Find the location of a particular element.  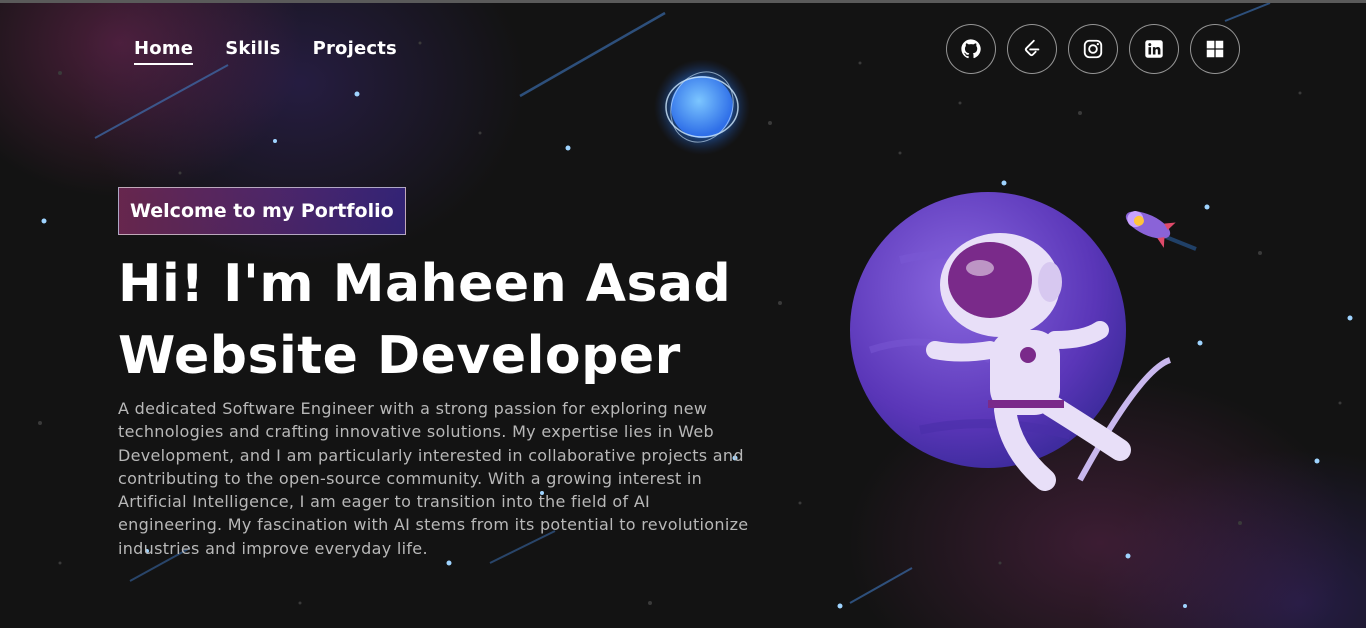

hero-greeting: Hi! I'm Maheen Asad is located at coordinates (425, 284).